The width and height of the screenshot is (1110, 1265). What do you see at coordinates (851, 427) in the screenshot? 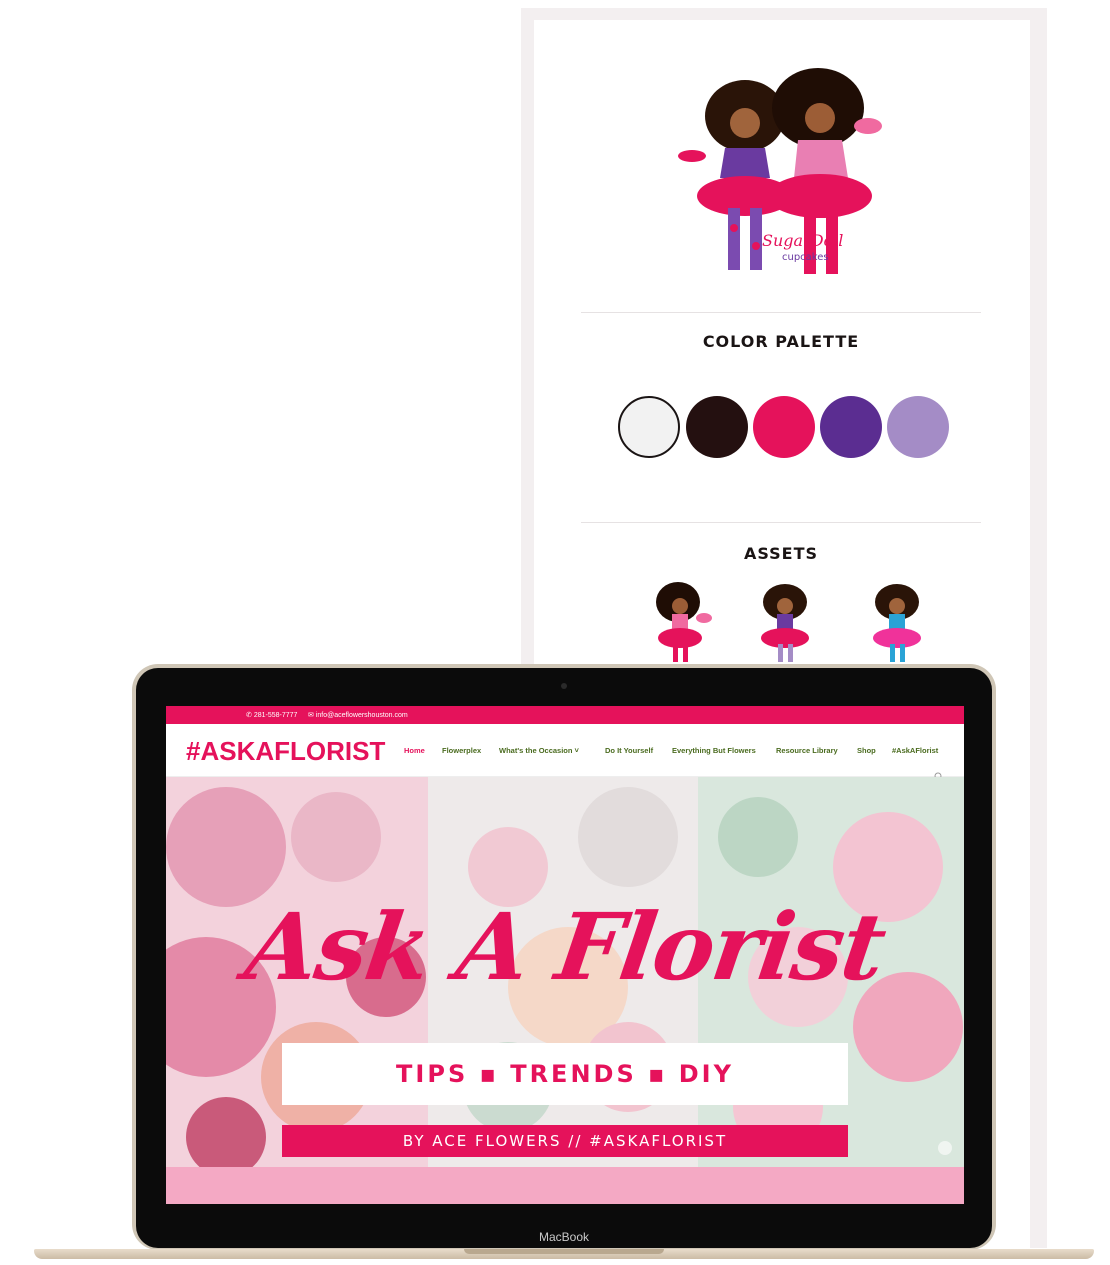
I see `palette-swatch-purple` at bounding box center [851, 427].